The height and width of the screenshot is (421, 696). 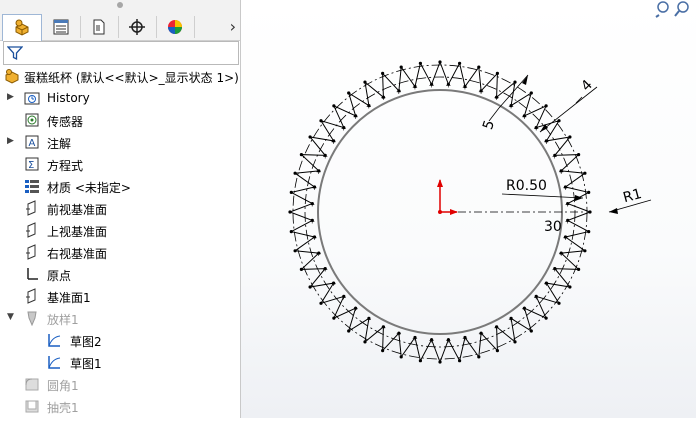 I want to click on configuration-manager-tab, so click(x=99, y=27).